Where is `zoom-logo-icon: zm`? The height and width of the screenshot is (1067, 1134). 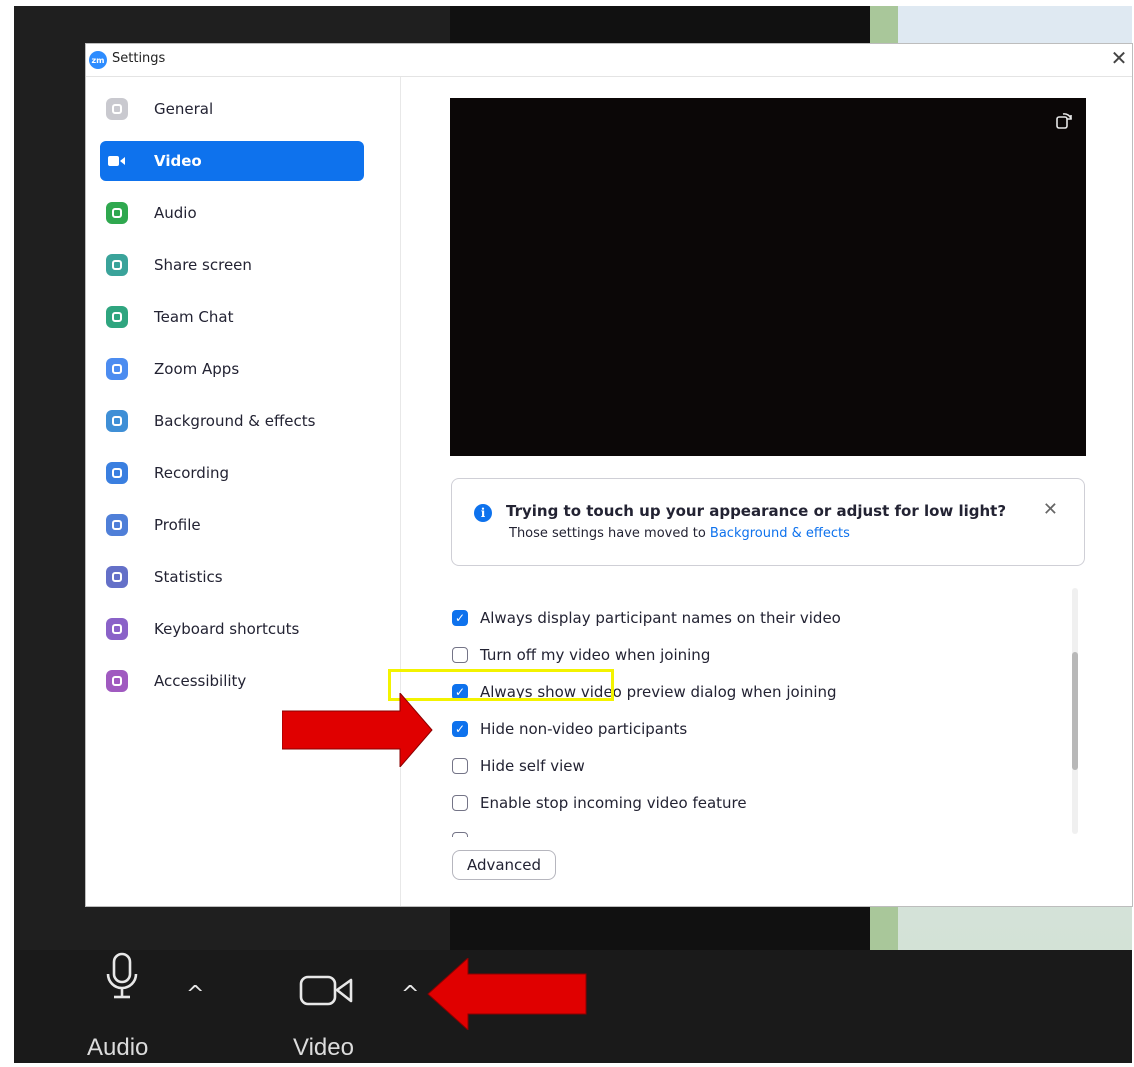 zoom-logo-icon: zm is located at coordinates (98, 60).